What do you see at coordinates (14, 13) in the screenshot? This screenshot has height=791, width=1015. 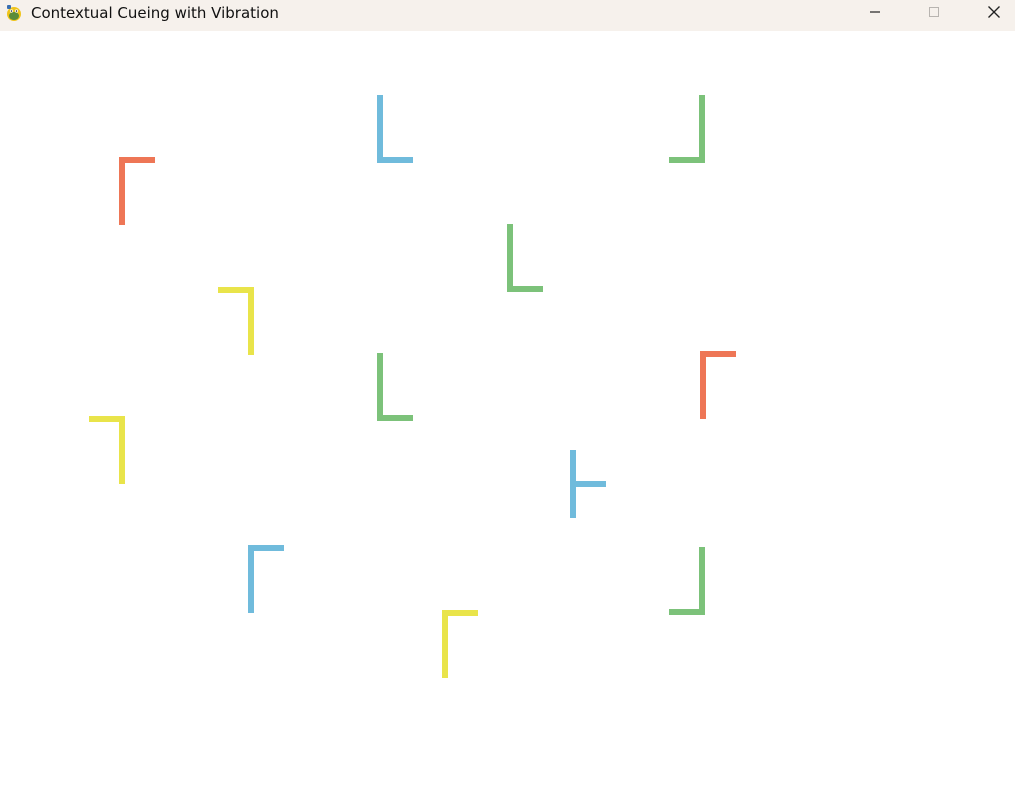 I see `pygame-snake-icon` at bounding box center [14, 13].